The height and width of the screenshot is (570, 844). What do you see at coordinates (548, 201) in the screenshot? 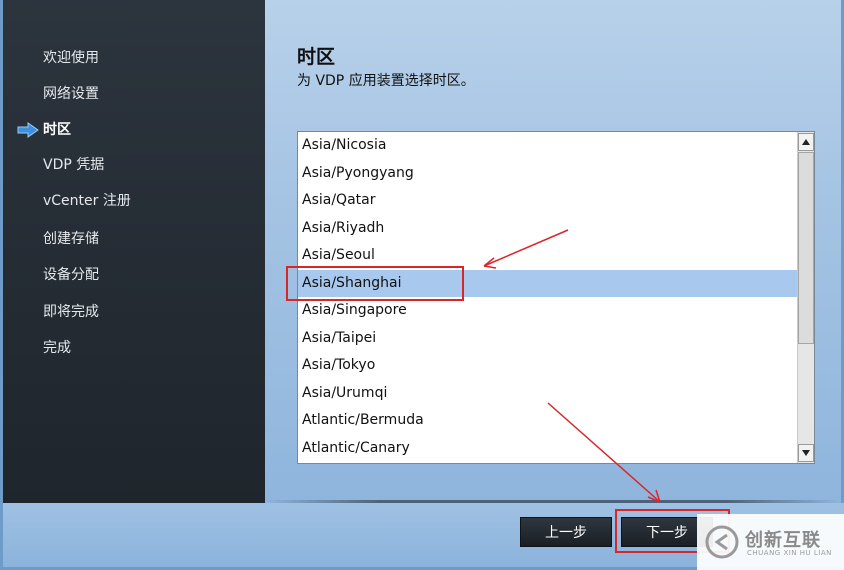
I see `list-item: Asia/Qatar` at bounding box center [548, 201].